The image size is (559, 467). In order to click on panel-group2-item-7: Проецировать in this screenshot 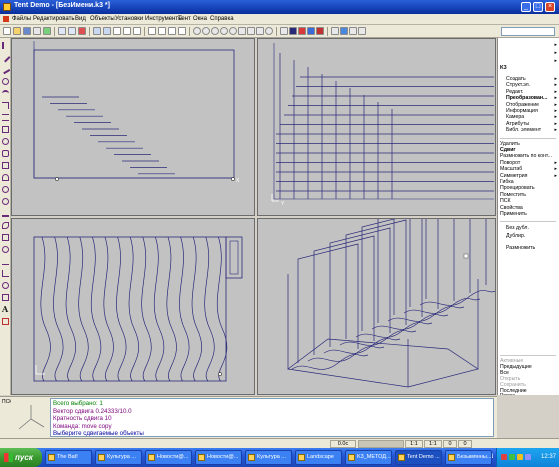, I will do `click(517, 188)`.